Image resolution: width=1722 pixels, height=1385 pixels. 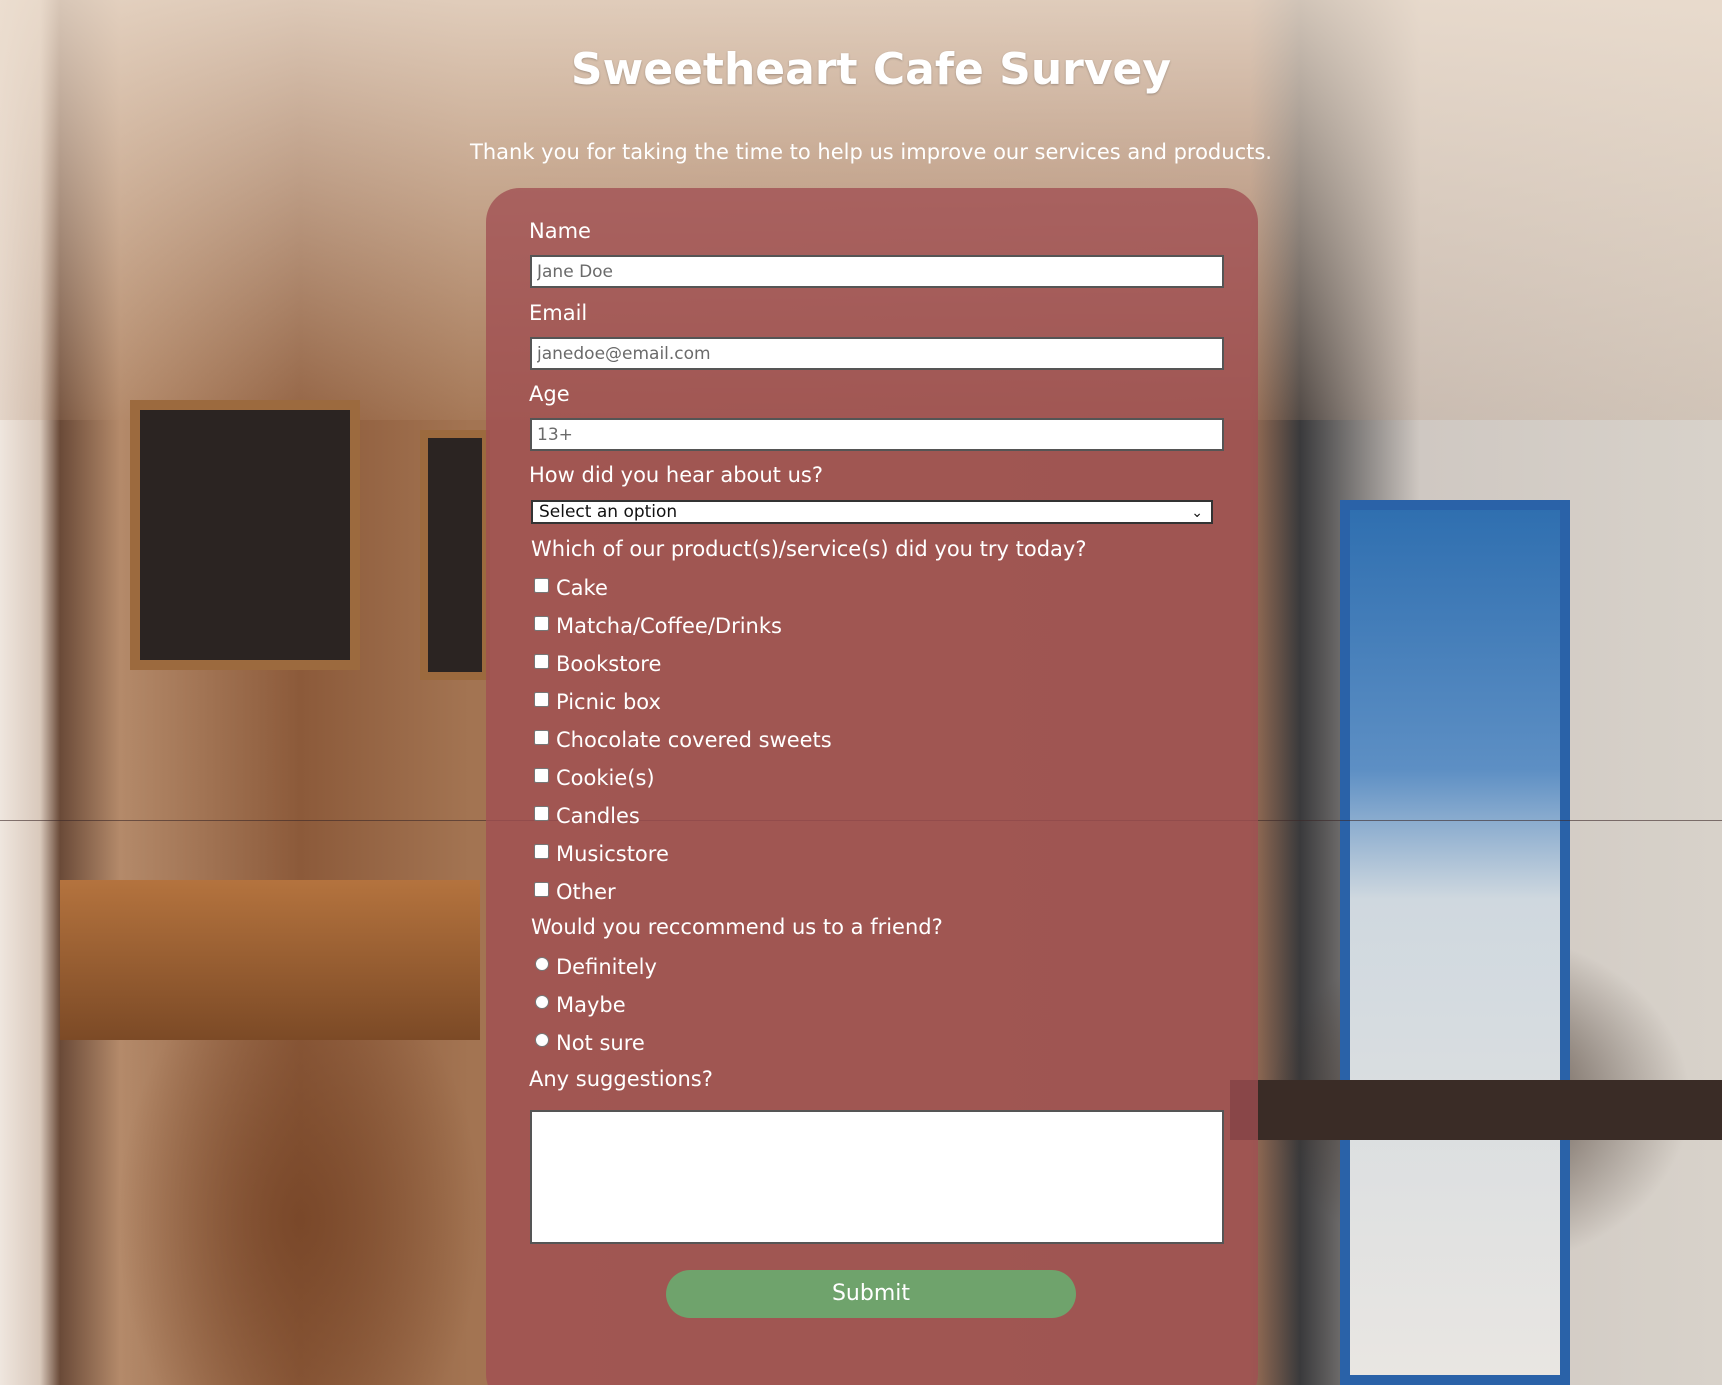 What do you see at coordinates (877, 271) in the screenshot?
I see `name-input` at bounding box center [877, 271].